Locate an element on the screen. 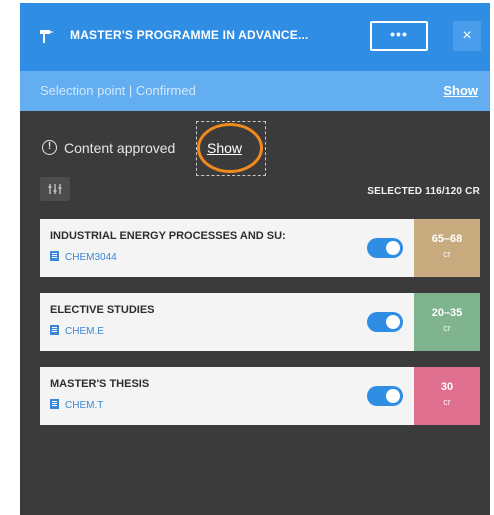 This screenshot has height=515, width=494. selection-show-link: Show is located at coordinates (460, 90).